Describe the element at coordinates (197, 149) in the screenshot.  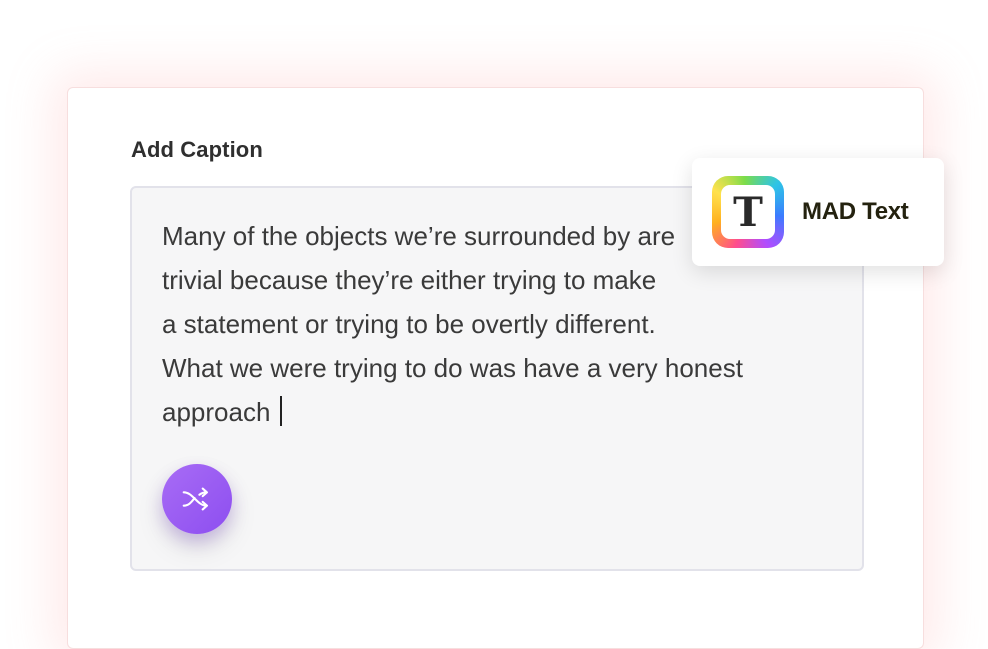
I see `caption-label: Add Caption` at that location.